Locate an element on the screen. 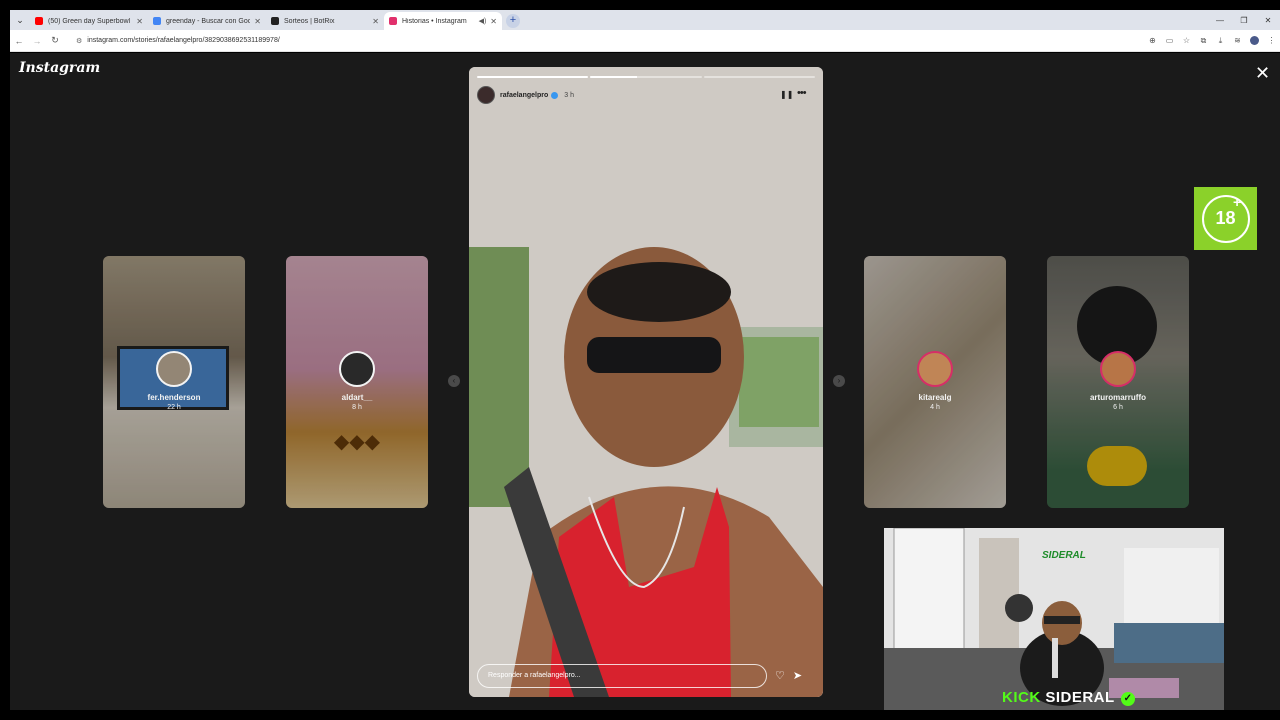  menu-icon: ⋮ is located at coordinates (1271, 40).